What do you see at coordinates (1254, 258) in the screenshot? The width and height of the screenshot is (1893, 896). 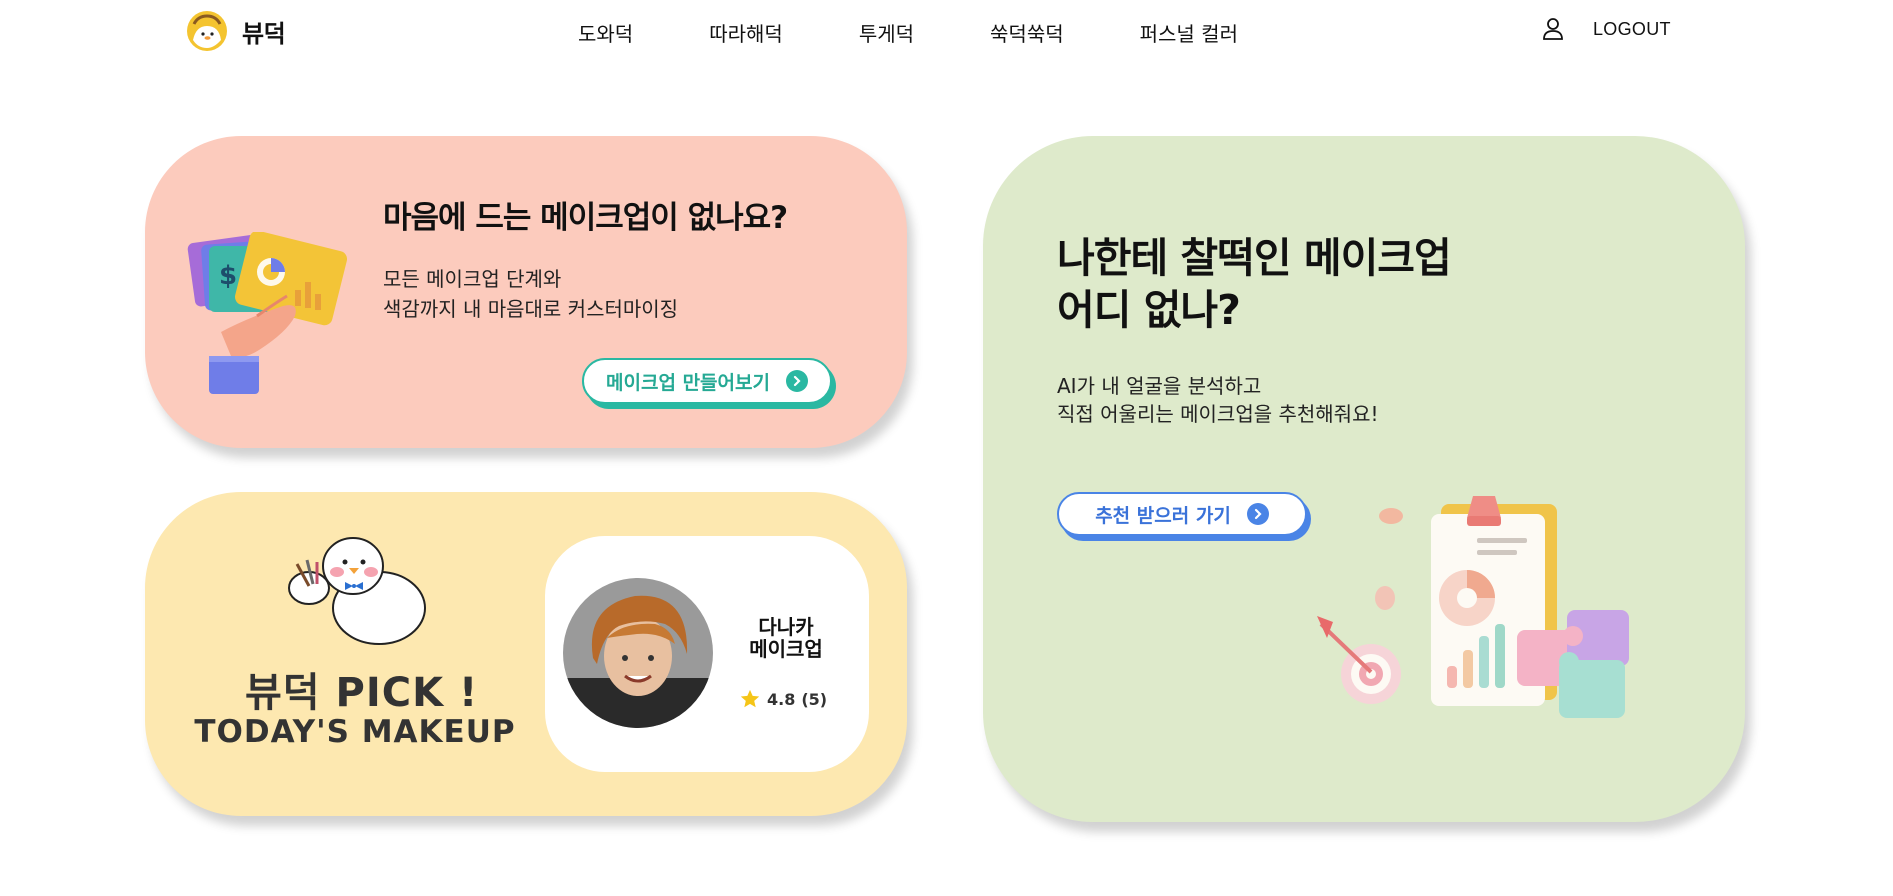 I see `recommend-title-line-1: 나한테 찰떡인 메이크업` at bounding box center [1254, 258].